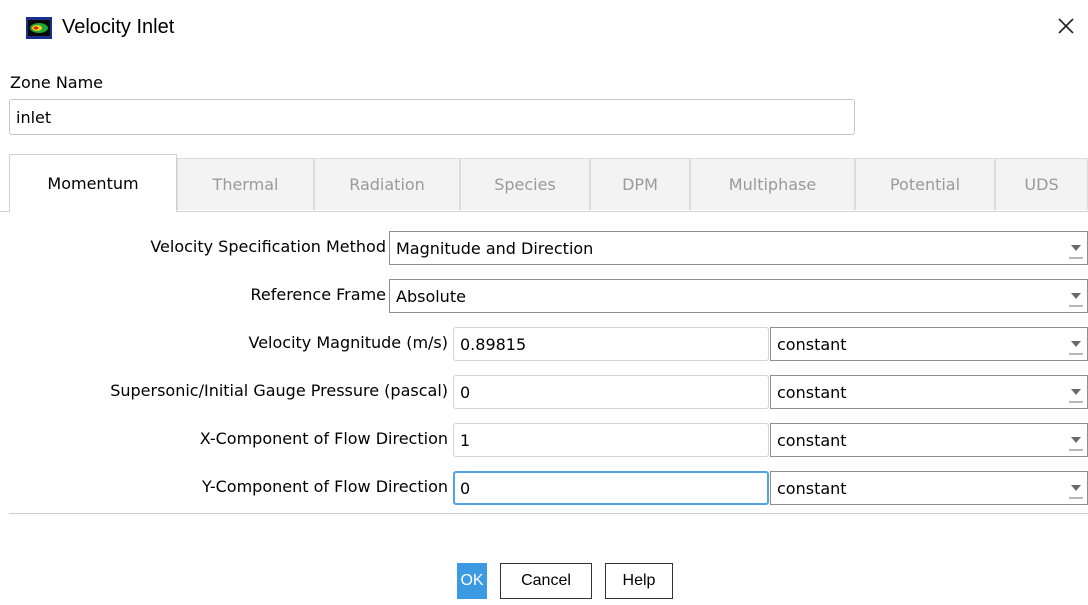 Image resolution: width=1088 pixels, height=605 pixels. I want to click on reference-frame-value: Absolute, so click(431, 296).